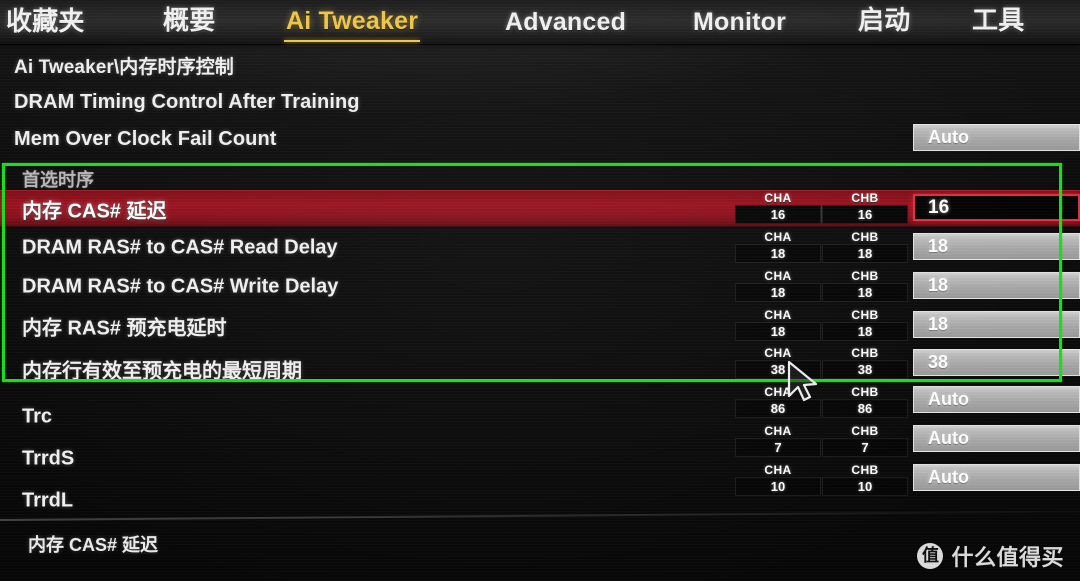 This screenshot has height=581, width=1080. I want to click on channel-chip-cha: CHA 7, so click(778, 441).